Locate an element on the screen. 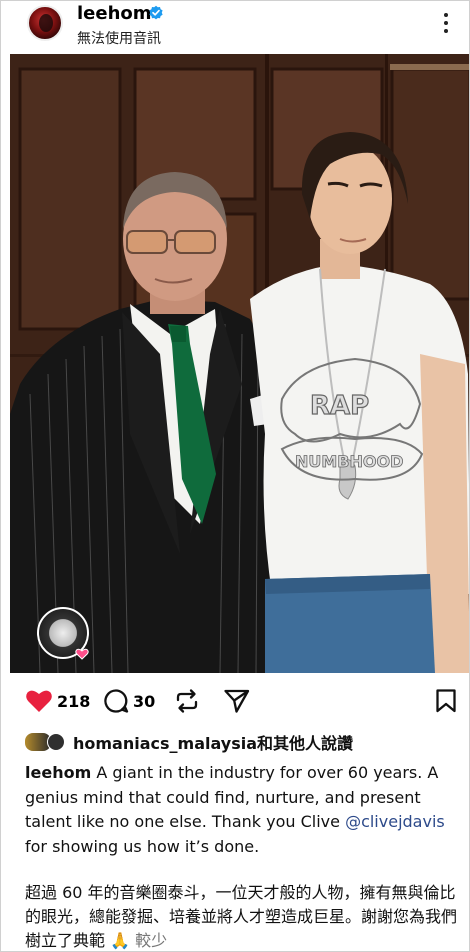 This screenshot has width=470, height=952. repost-icon is located at coordinates (187, 701).